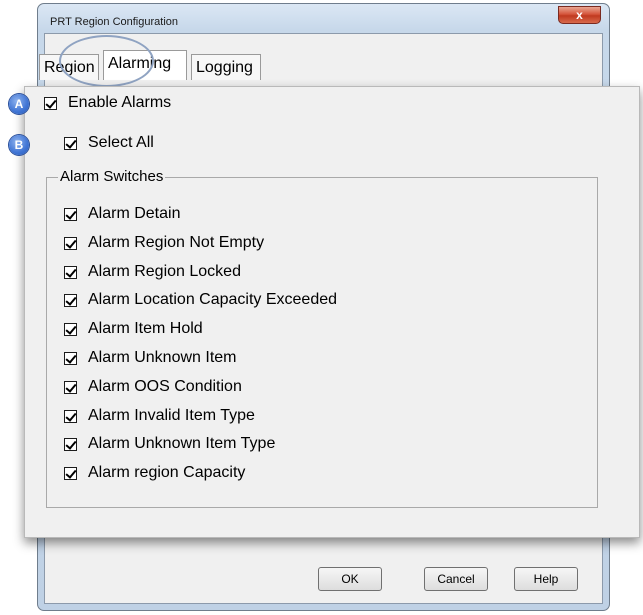 This screenshot has height=615, width=643. I want to click on alarm-switch-item: Alarm Invalid Item Type, so click(159, 416).